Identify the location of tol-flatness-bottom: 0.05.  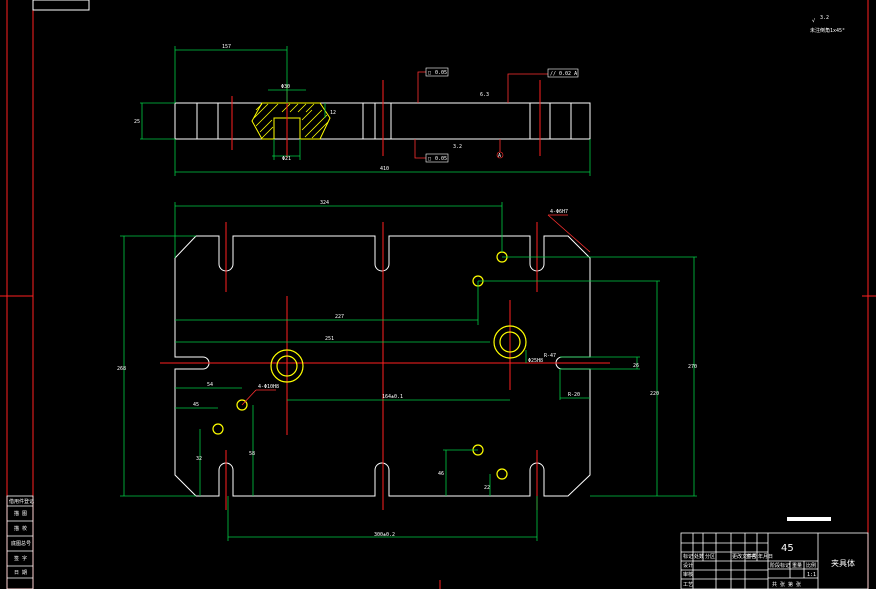
(441, 159).